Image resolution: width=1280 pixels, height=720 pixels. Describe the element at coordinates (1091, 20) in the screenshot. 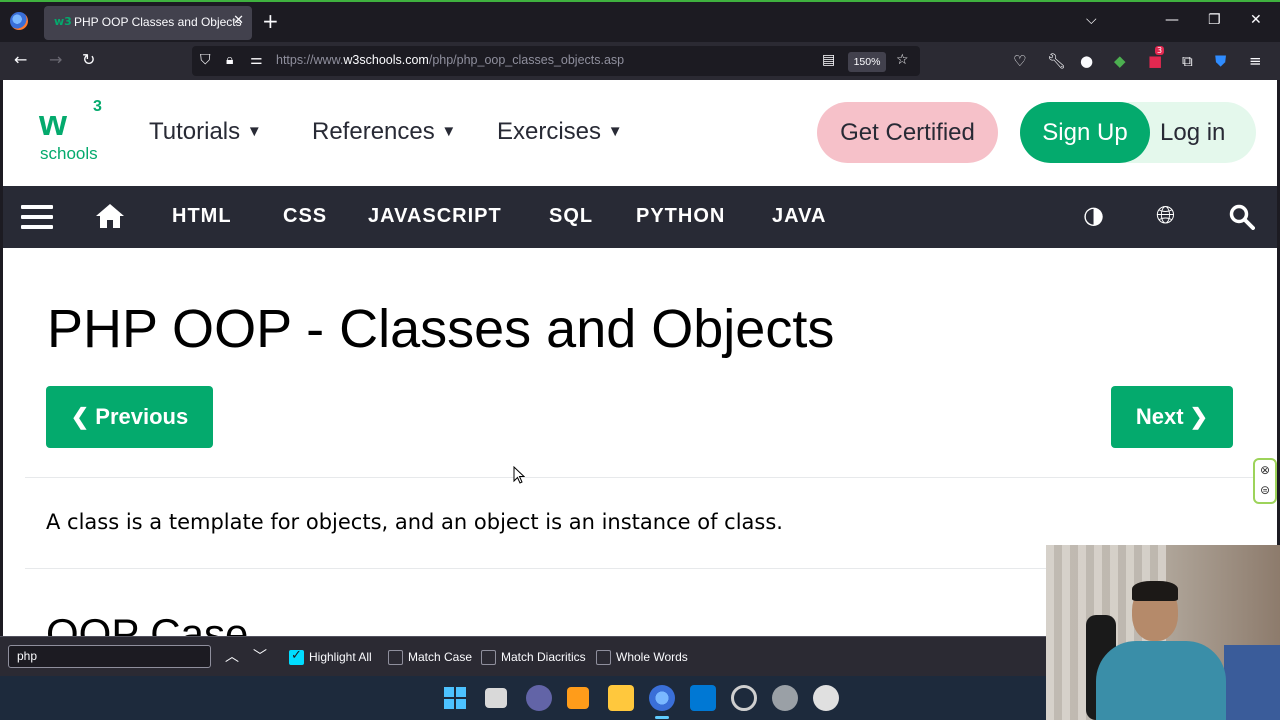

I see `list-all-tabs-icon: ⌵` at that location.